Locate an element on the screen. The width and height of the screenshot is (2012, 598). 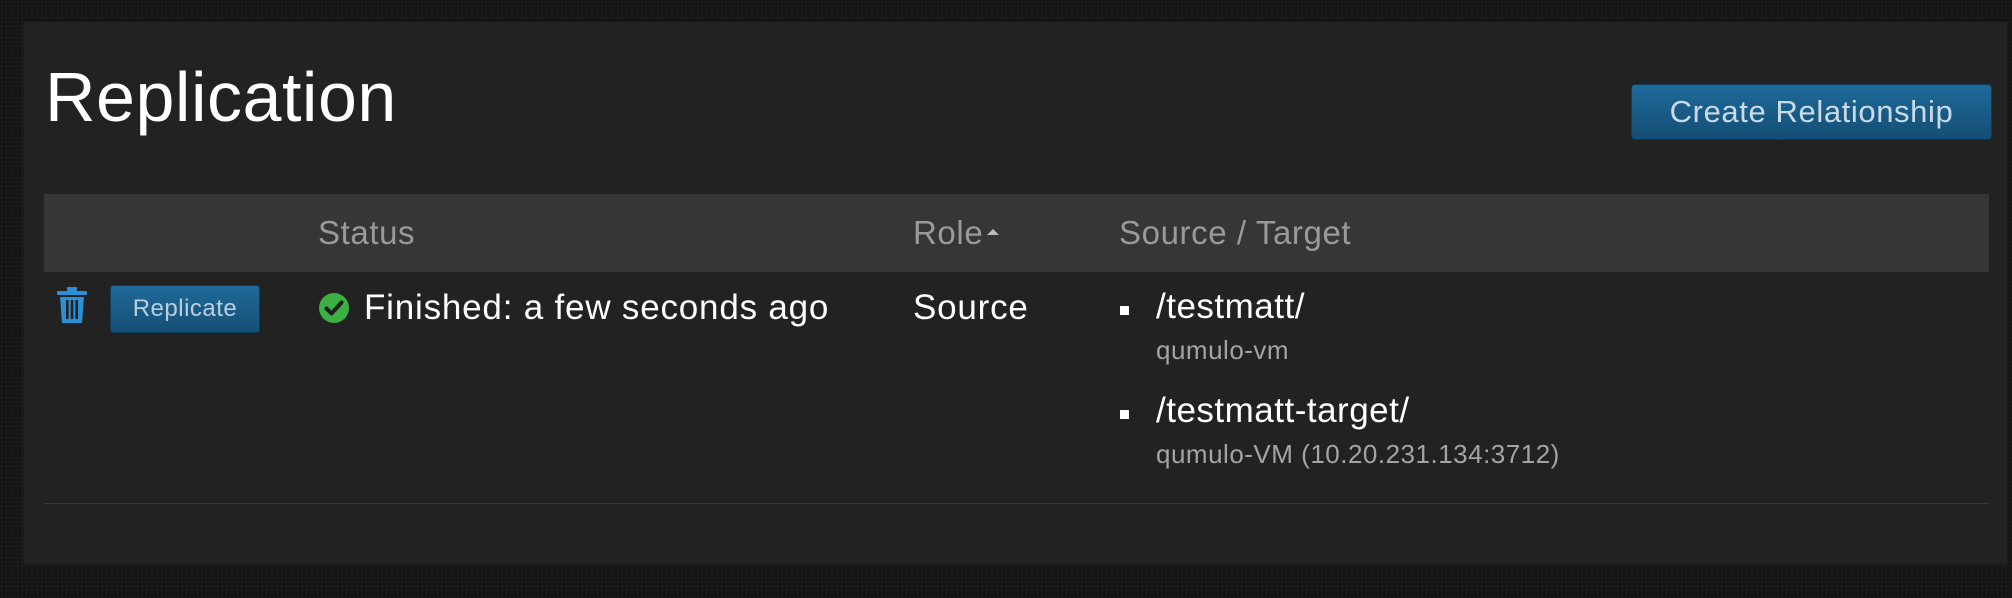
column-header-label: Role is located at coordinates (948, 232).